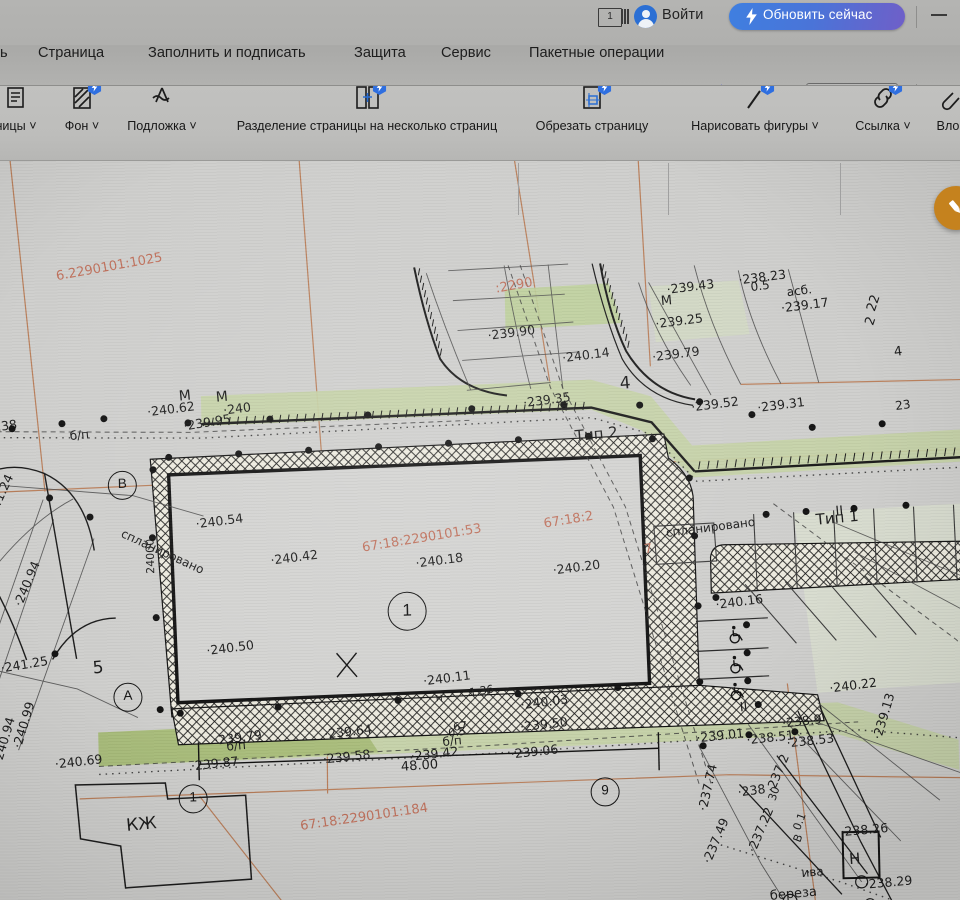  What do you see at coordinates (141, 824) in the screenshot?
I see `plan-label: КЖ` at bounding box center [141, 824].